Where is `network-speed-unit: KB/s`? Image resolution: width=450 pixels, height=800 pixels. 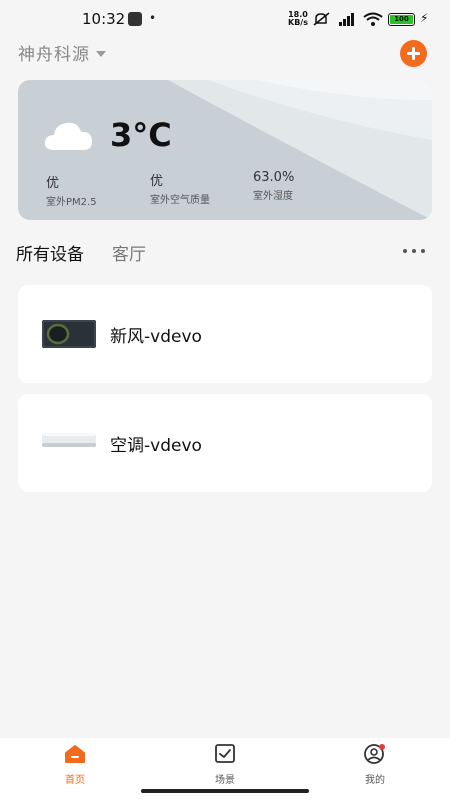
network-speed-unit: KB/s is located at coordinates (298, 22).